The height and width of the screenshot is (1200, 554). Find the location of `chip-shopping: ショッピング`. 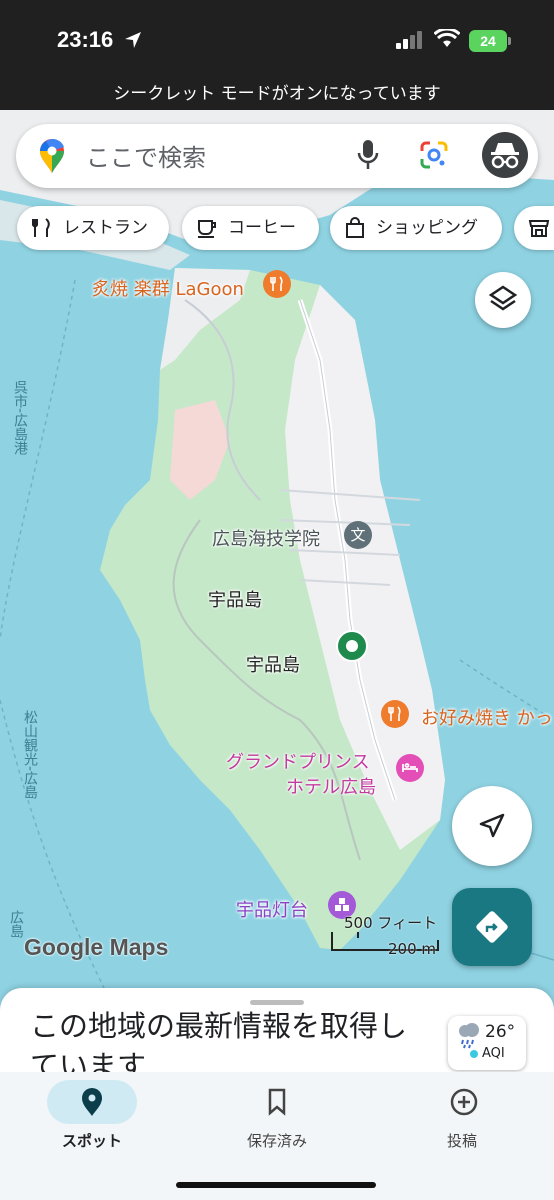

chip-shopping: ショッピング is located at coordinates (416, 228).